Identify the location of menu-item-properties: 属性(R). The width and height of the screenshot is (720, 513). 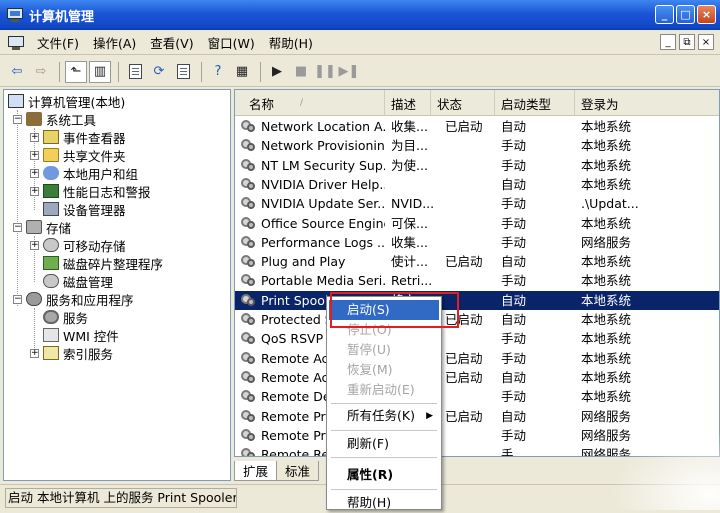
(384, 475).